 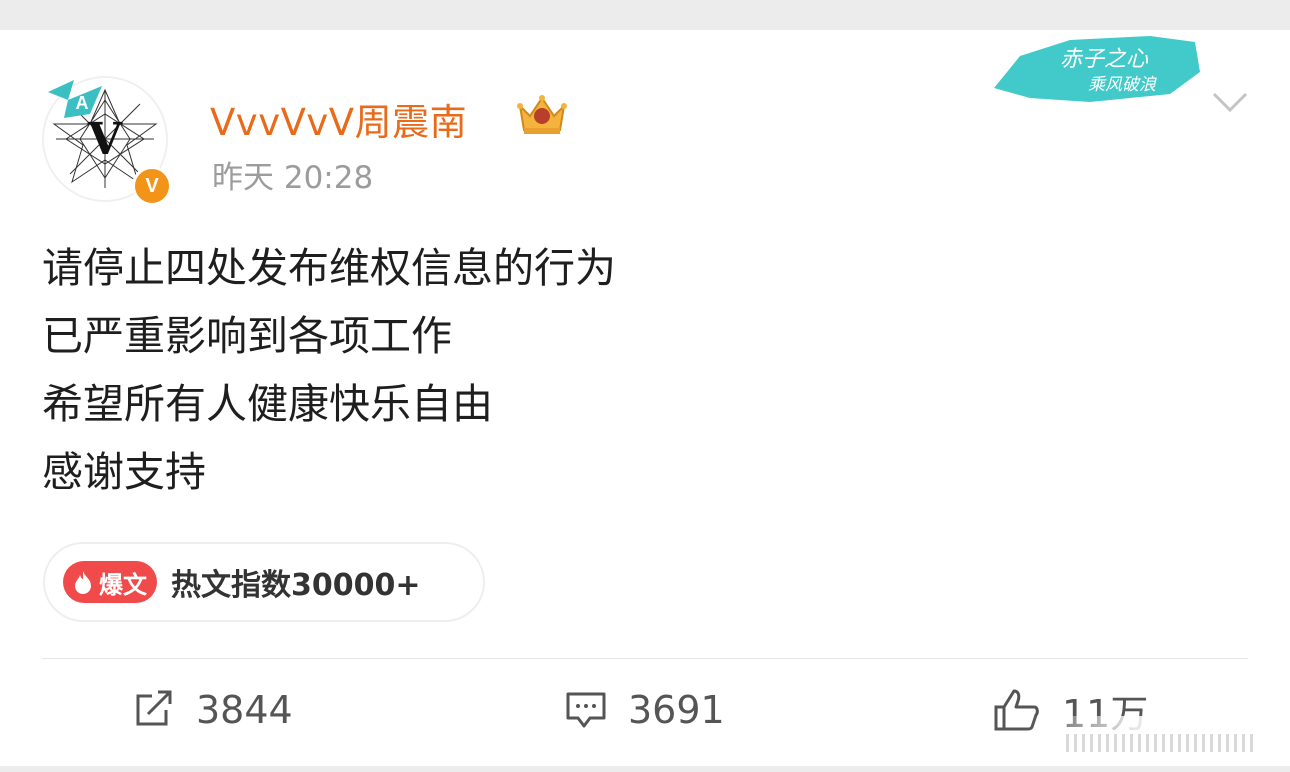 What do you see at coordinates (123, 584) in the screenshot?
I see `hot-tag-label: 爆文` at bounding box center [123, 584].